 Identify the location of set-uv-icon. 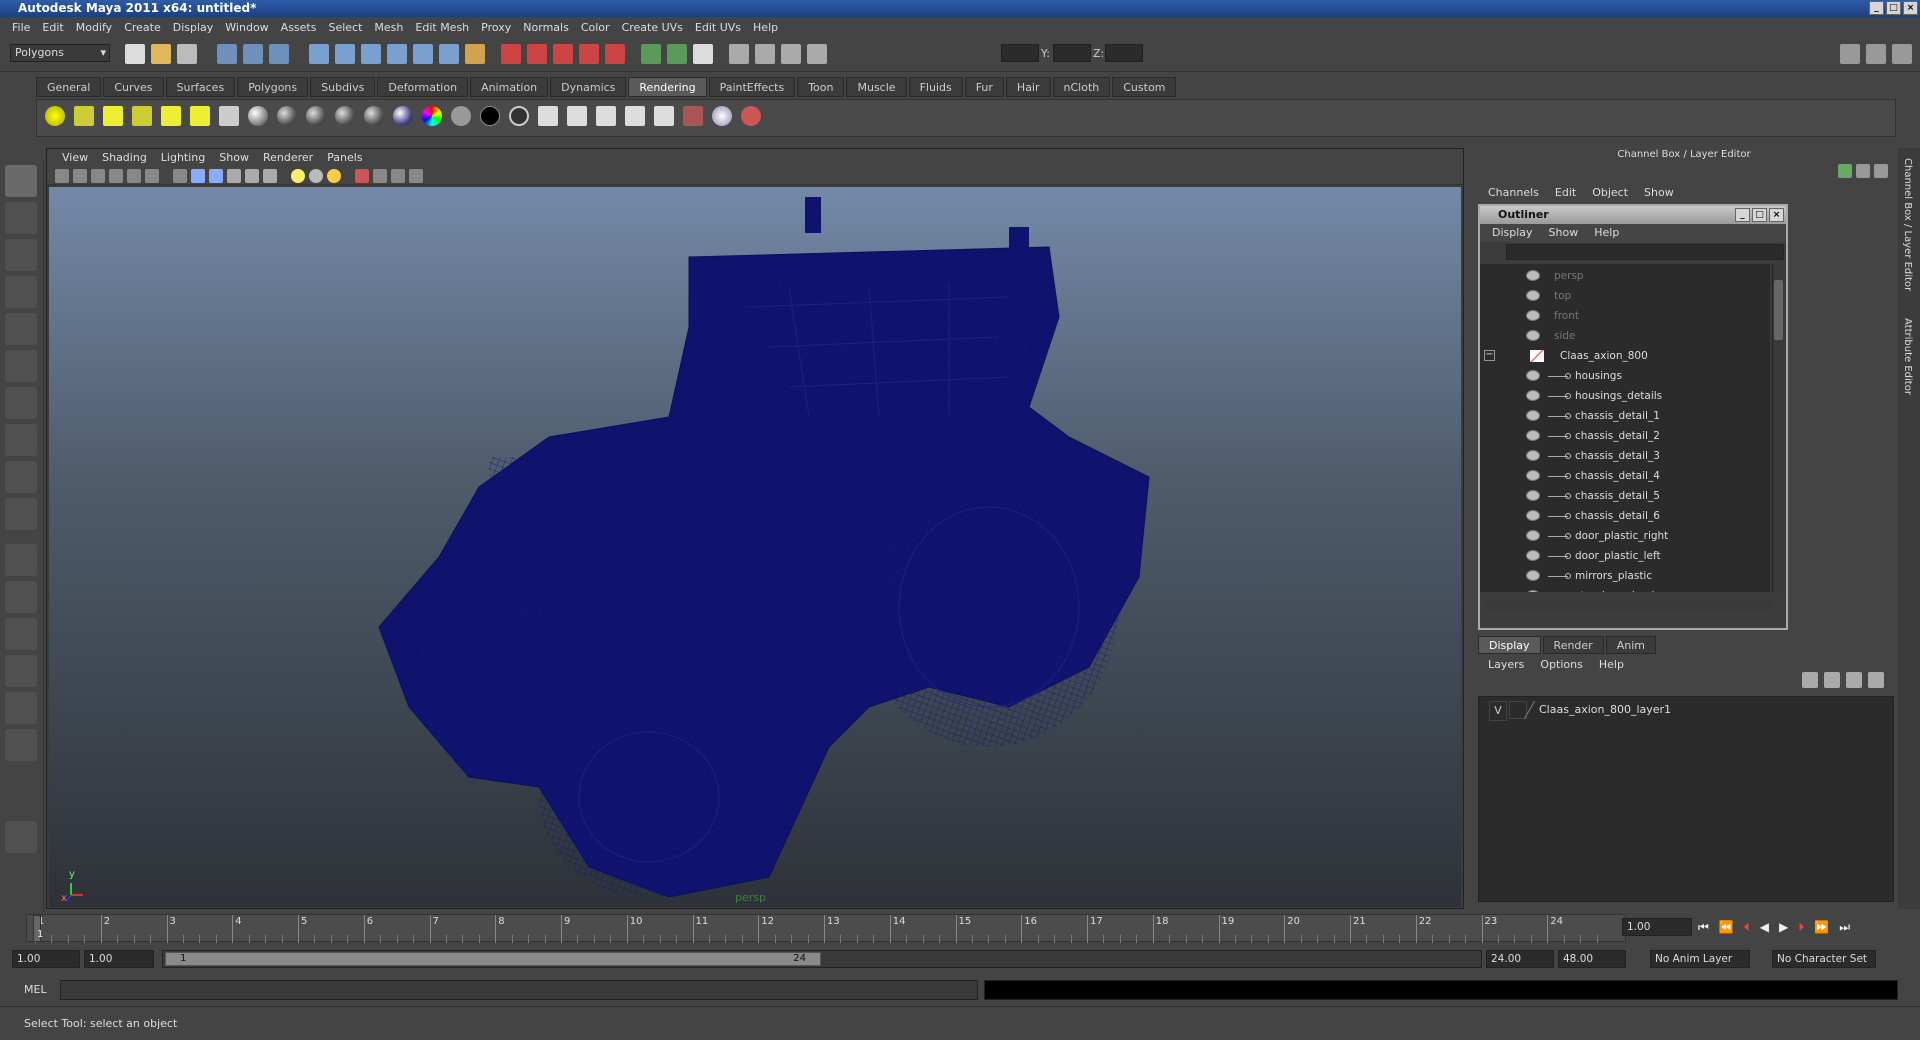
(791, 54).